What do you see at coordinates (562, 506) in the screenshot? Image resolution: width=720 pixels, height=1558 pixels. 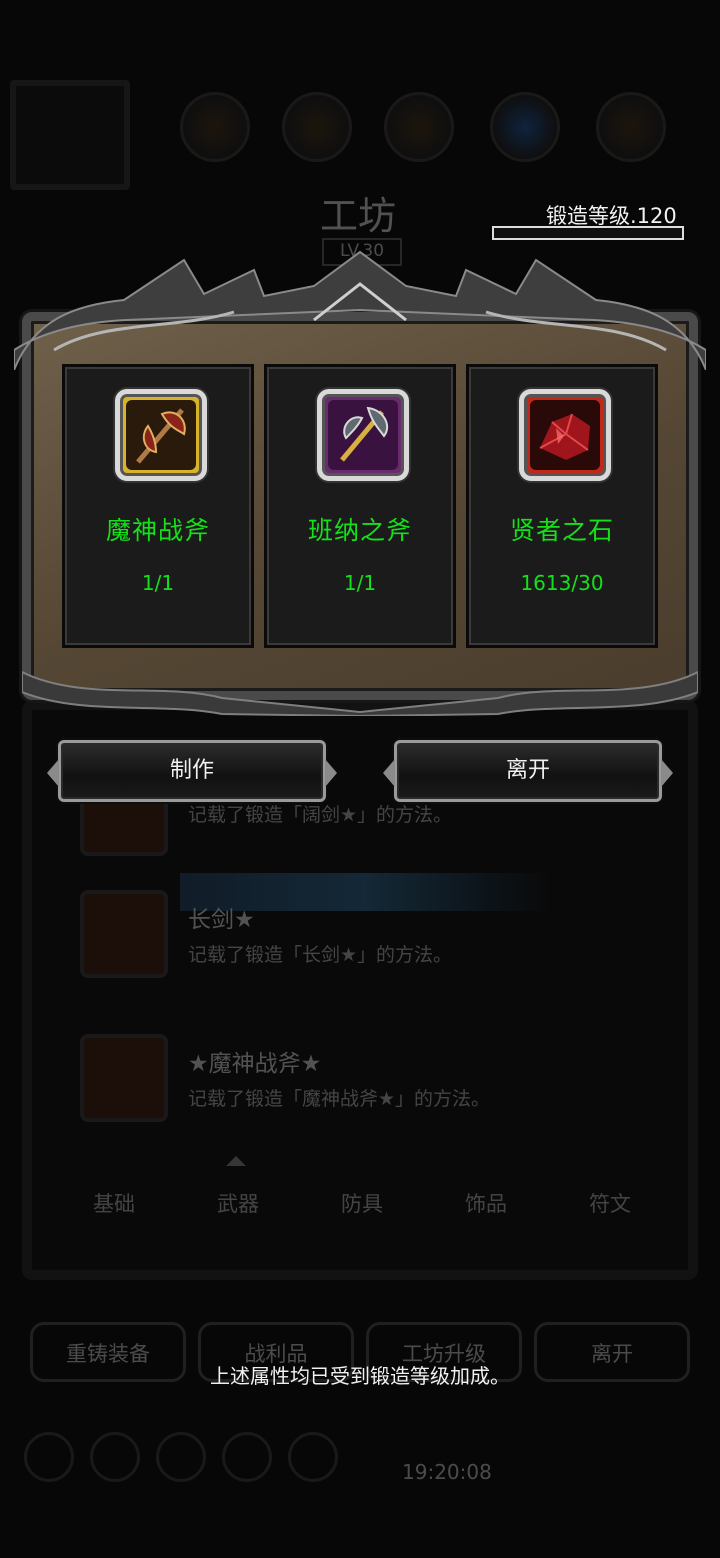 I see `material-slot: 贤者之石 1613/30` at bounding box center [562, 506].